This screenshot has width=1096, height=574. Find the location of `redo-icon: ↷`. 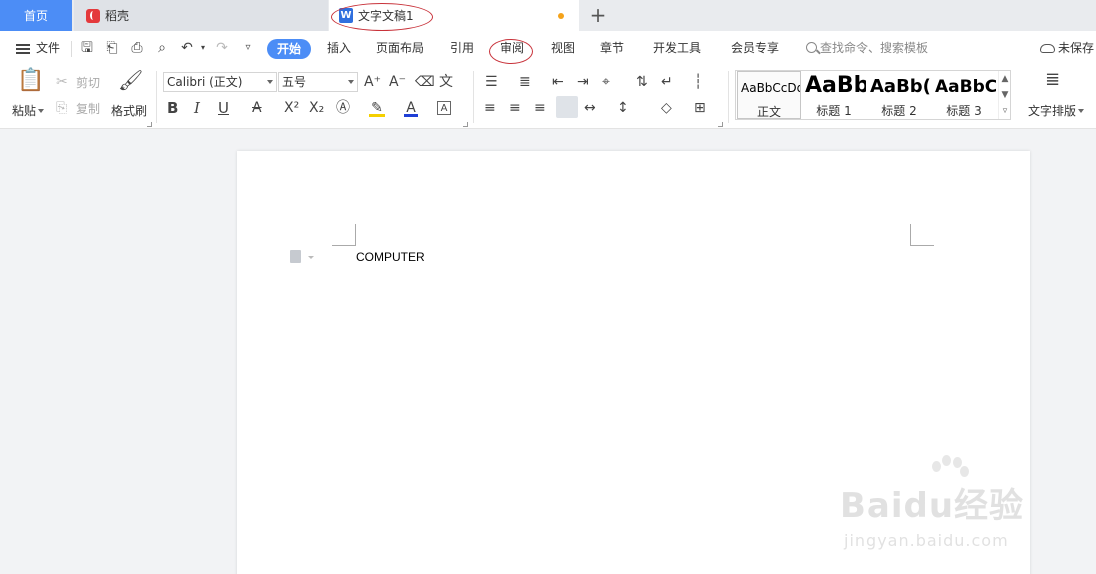

redo-icon: ↷ is located at coordinates (222, 48).